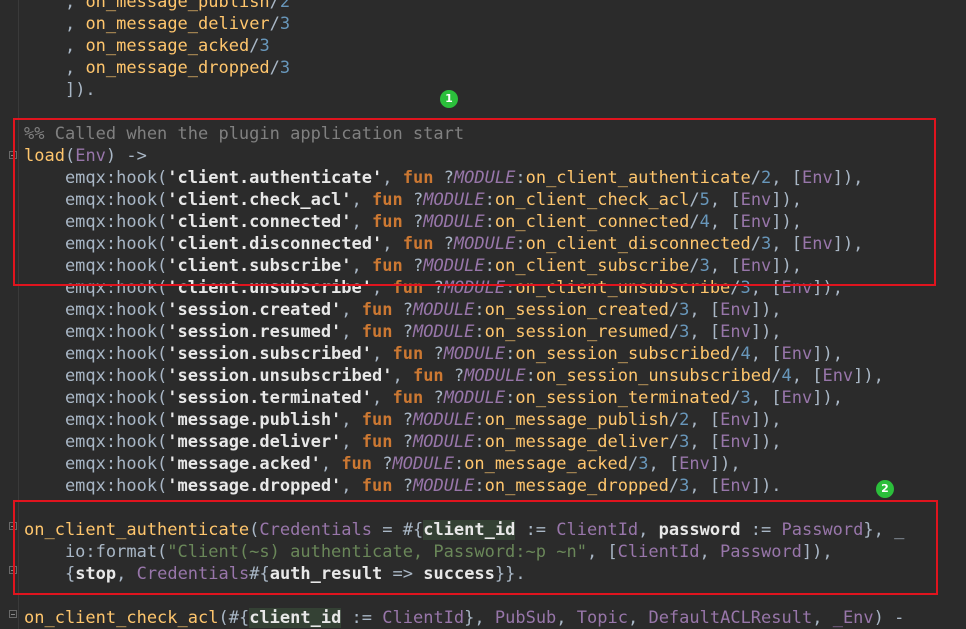  I want to click on code-token: 'message.deliver', so click(254, 442).